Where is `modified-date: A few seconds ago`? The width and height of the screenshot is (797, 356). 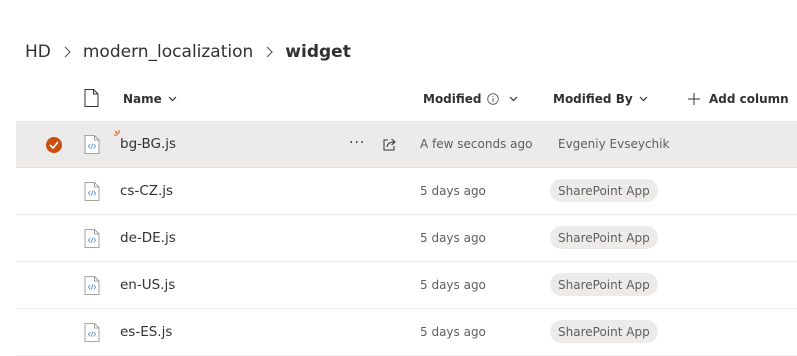
modified-date: A few seconds ago is located at coordinates (476, 144).